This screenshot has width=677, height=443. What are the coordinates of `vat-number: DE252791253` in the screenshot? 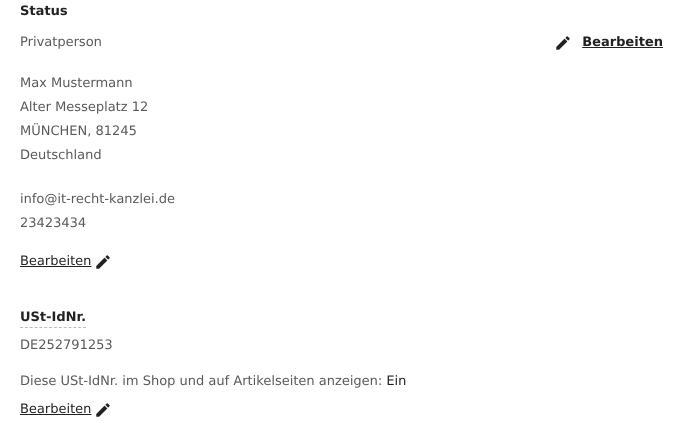 It's located at (67, 346).